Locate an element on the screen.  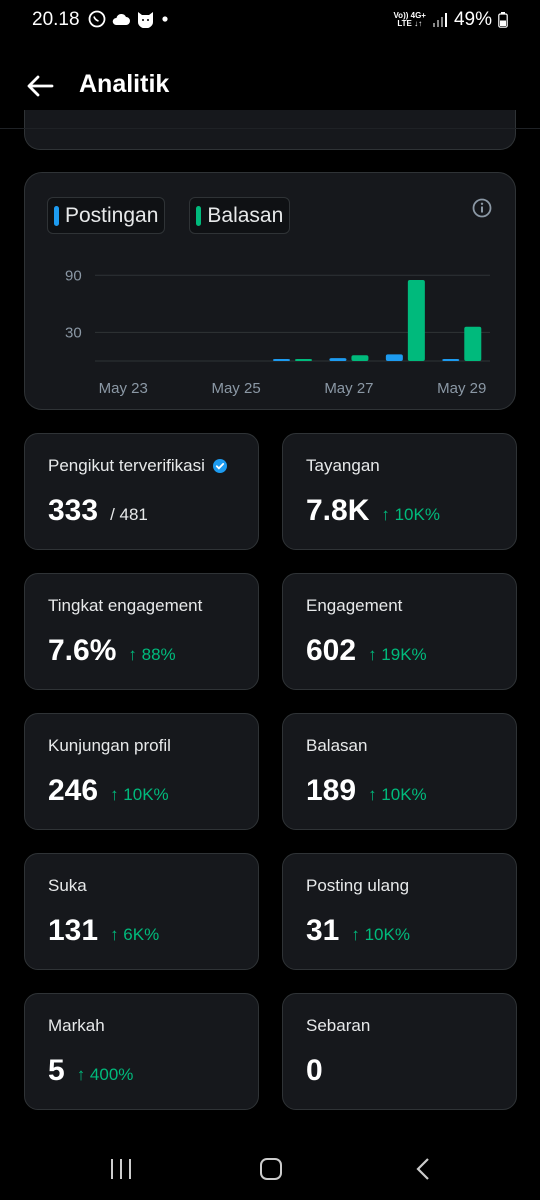
stat-label-text: Posting ulang is located at coordinates (358, 885).